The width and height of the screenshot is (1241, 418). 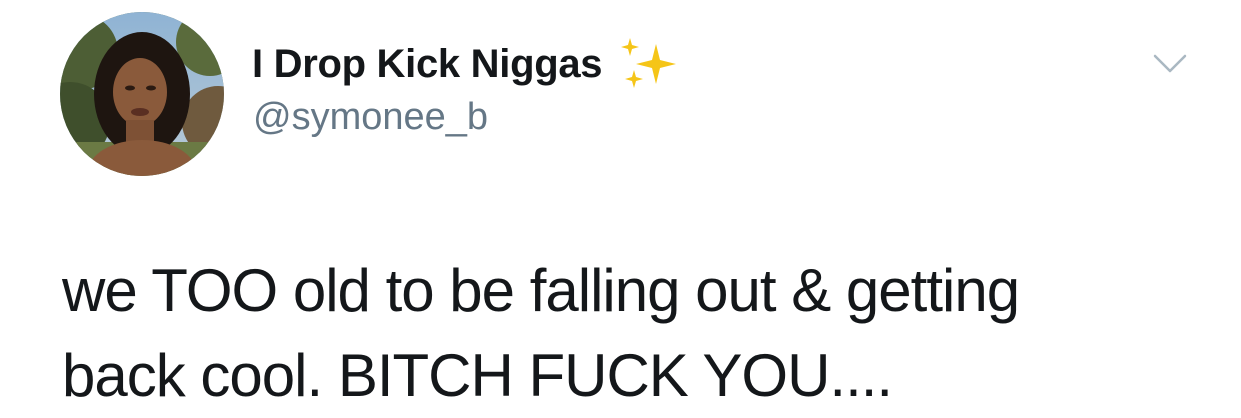 I want to click on avatar-photo, so click(x=142, y=94).